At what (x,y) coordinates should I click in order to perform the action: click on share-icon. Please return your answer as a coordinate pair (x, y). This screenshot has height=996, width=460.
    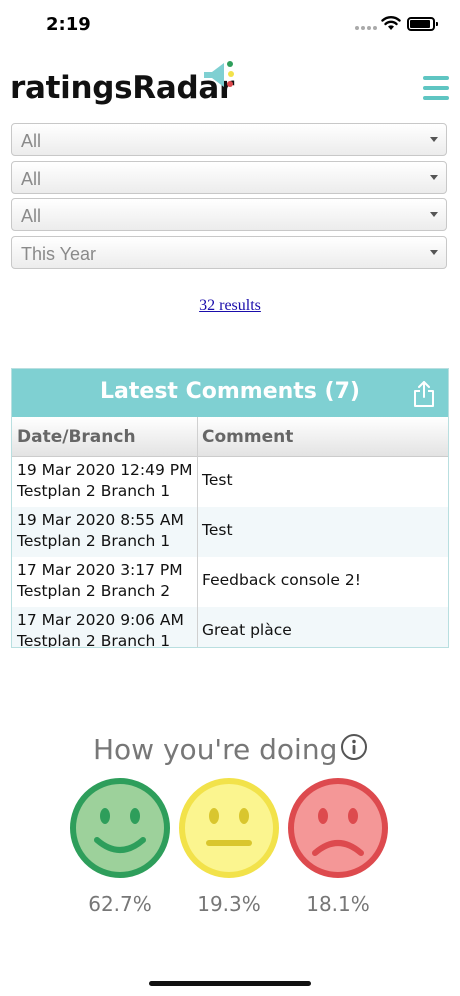
    Looking at the image, I should click on (424, 394).